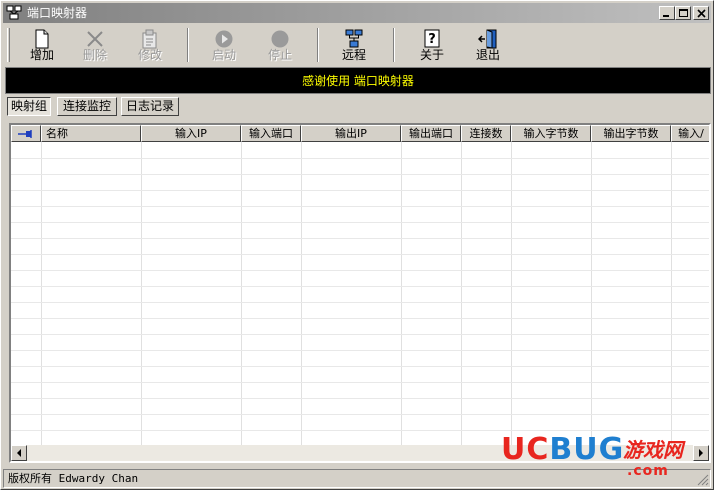 The image size is (714, 490). I want to click on welcome-banner: 感谢使用 端口映射器, so click(358, 80).